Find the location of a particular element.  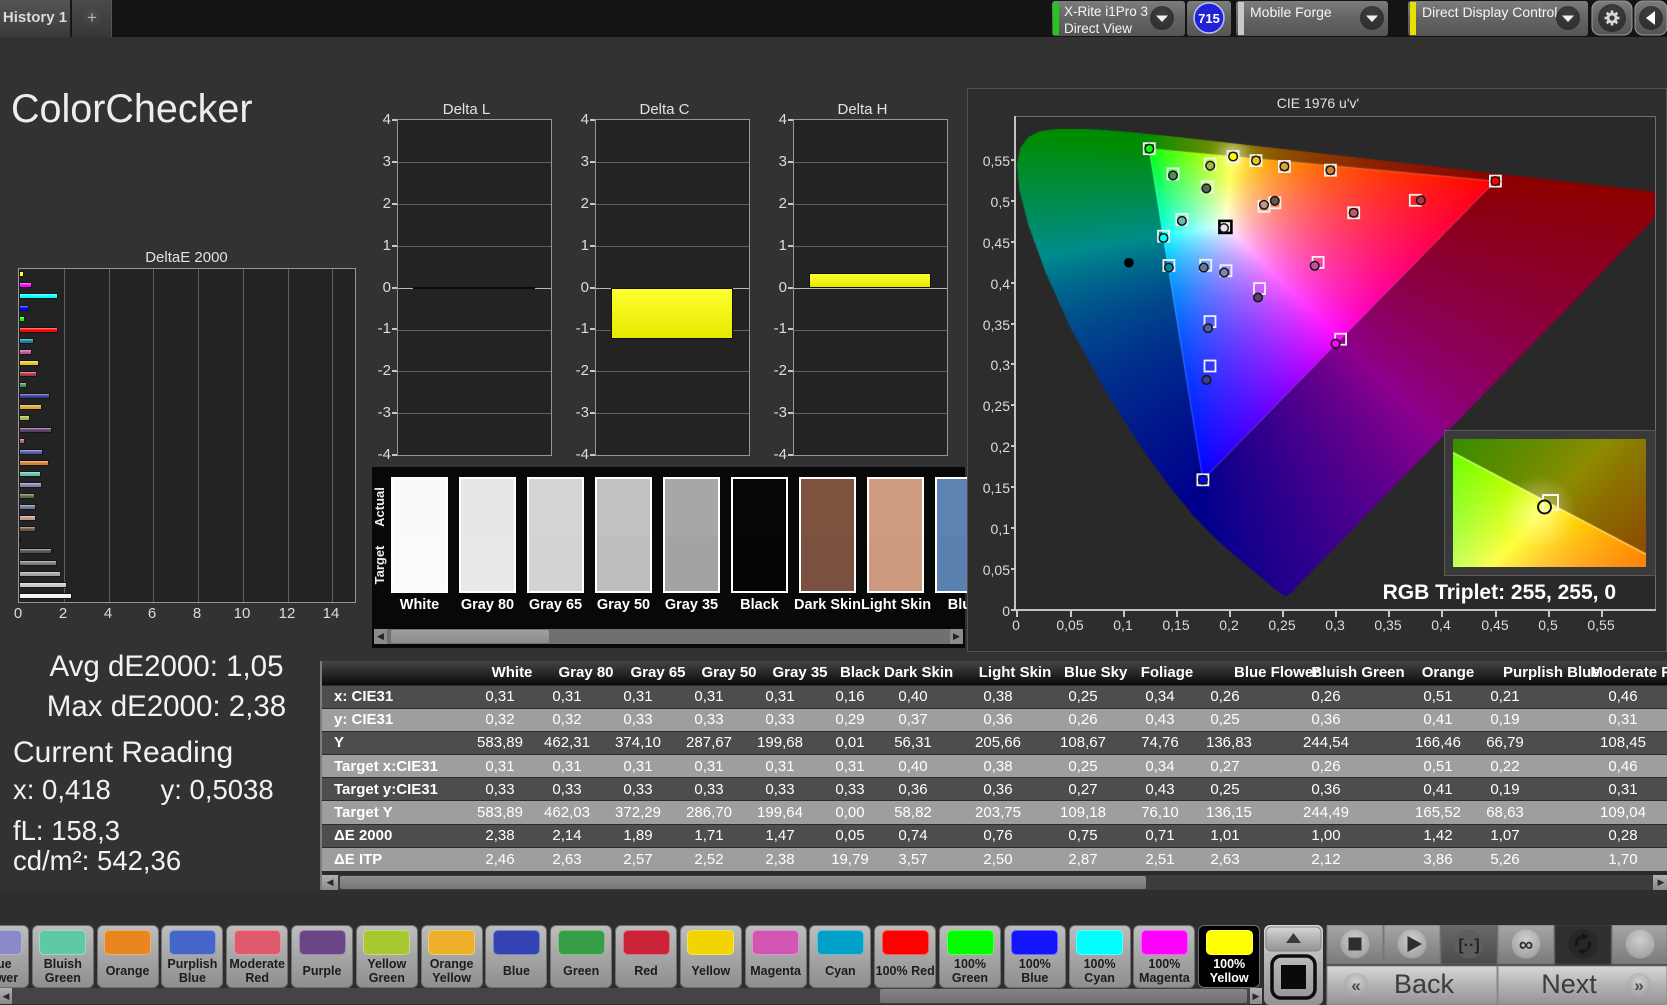

svg-text: Back is located at coordinates (1424, 984).